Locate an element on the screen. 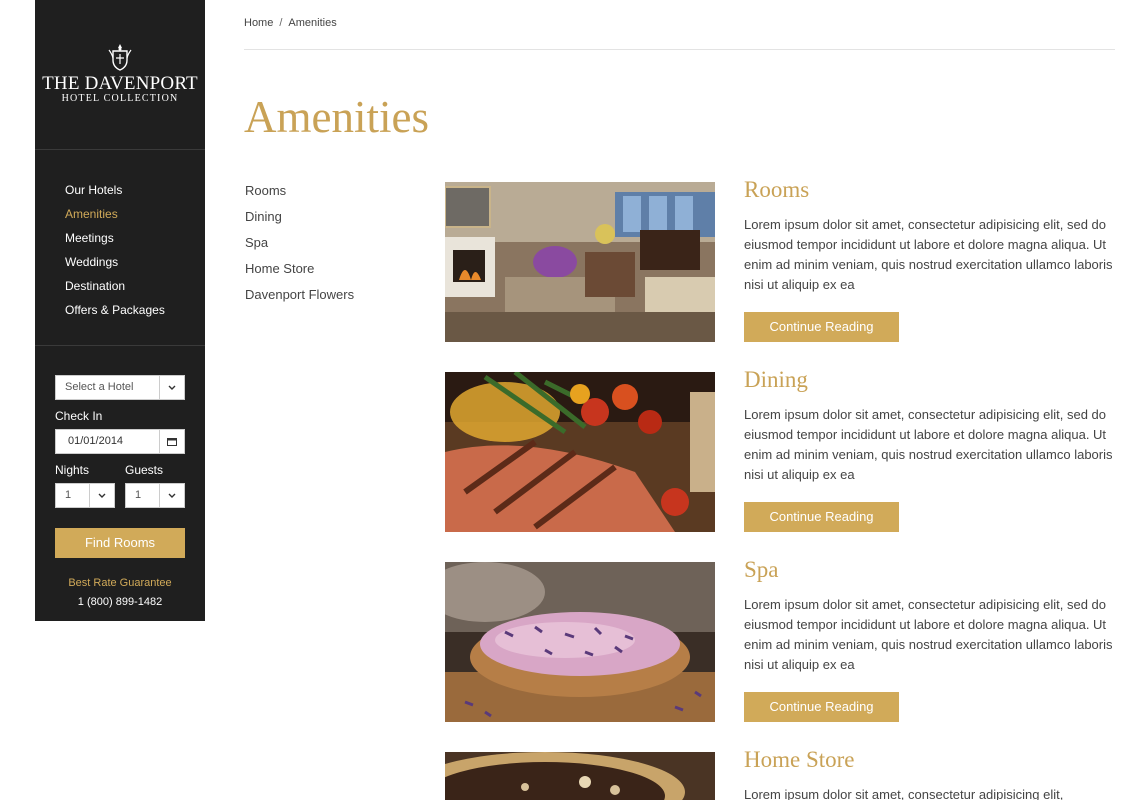 The width and height of the screenshot is (1140, 800). nav-item-offers-packages: Offers & Packages is located at coordinates (135, 310).